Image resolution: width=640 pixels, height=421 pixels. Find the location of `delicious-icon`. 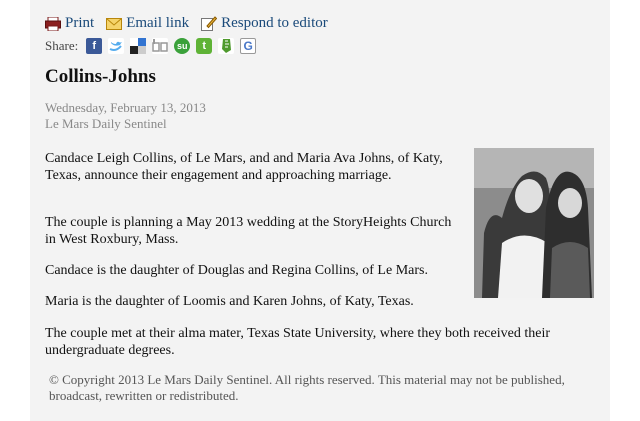

delicious-icon is located at coordinates (138, 46).